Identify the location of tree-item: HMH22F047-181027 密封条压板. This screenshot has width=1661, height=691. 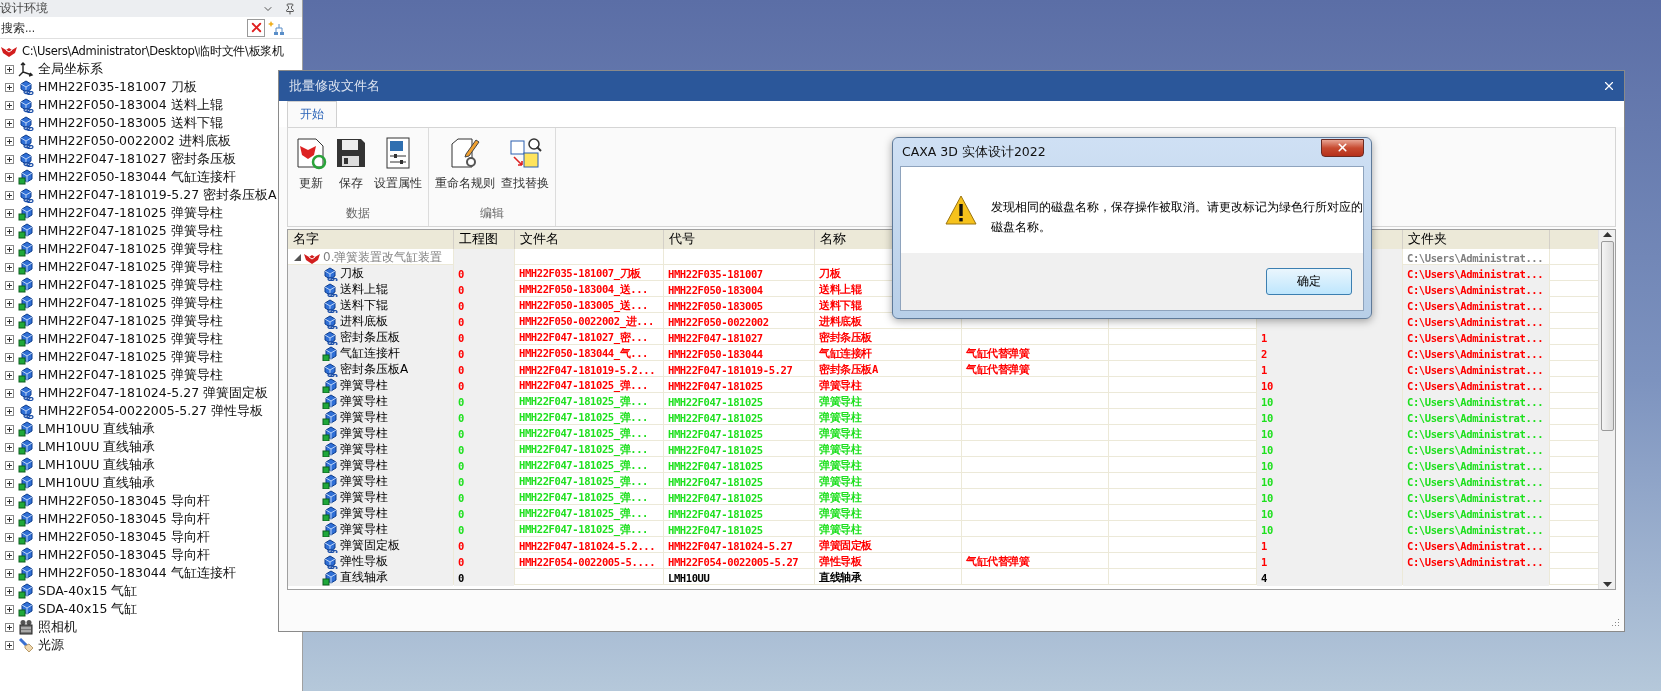
(137, 159).